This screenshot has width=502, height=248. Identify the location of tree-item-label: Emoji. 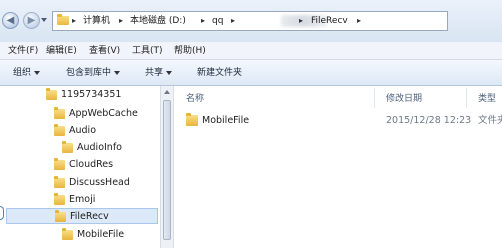
(82, 199).